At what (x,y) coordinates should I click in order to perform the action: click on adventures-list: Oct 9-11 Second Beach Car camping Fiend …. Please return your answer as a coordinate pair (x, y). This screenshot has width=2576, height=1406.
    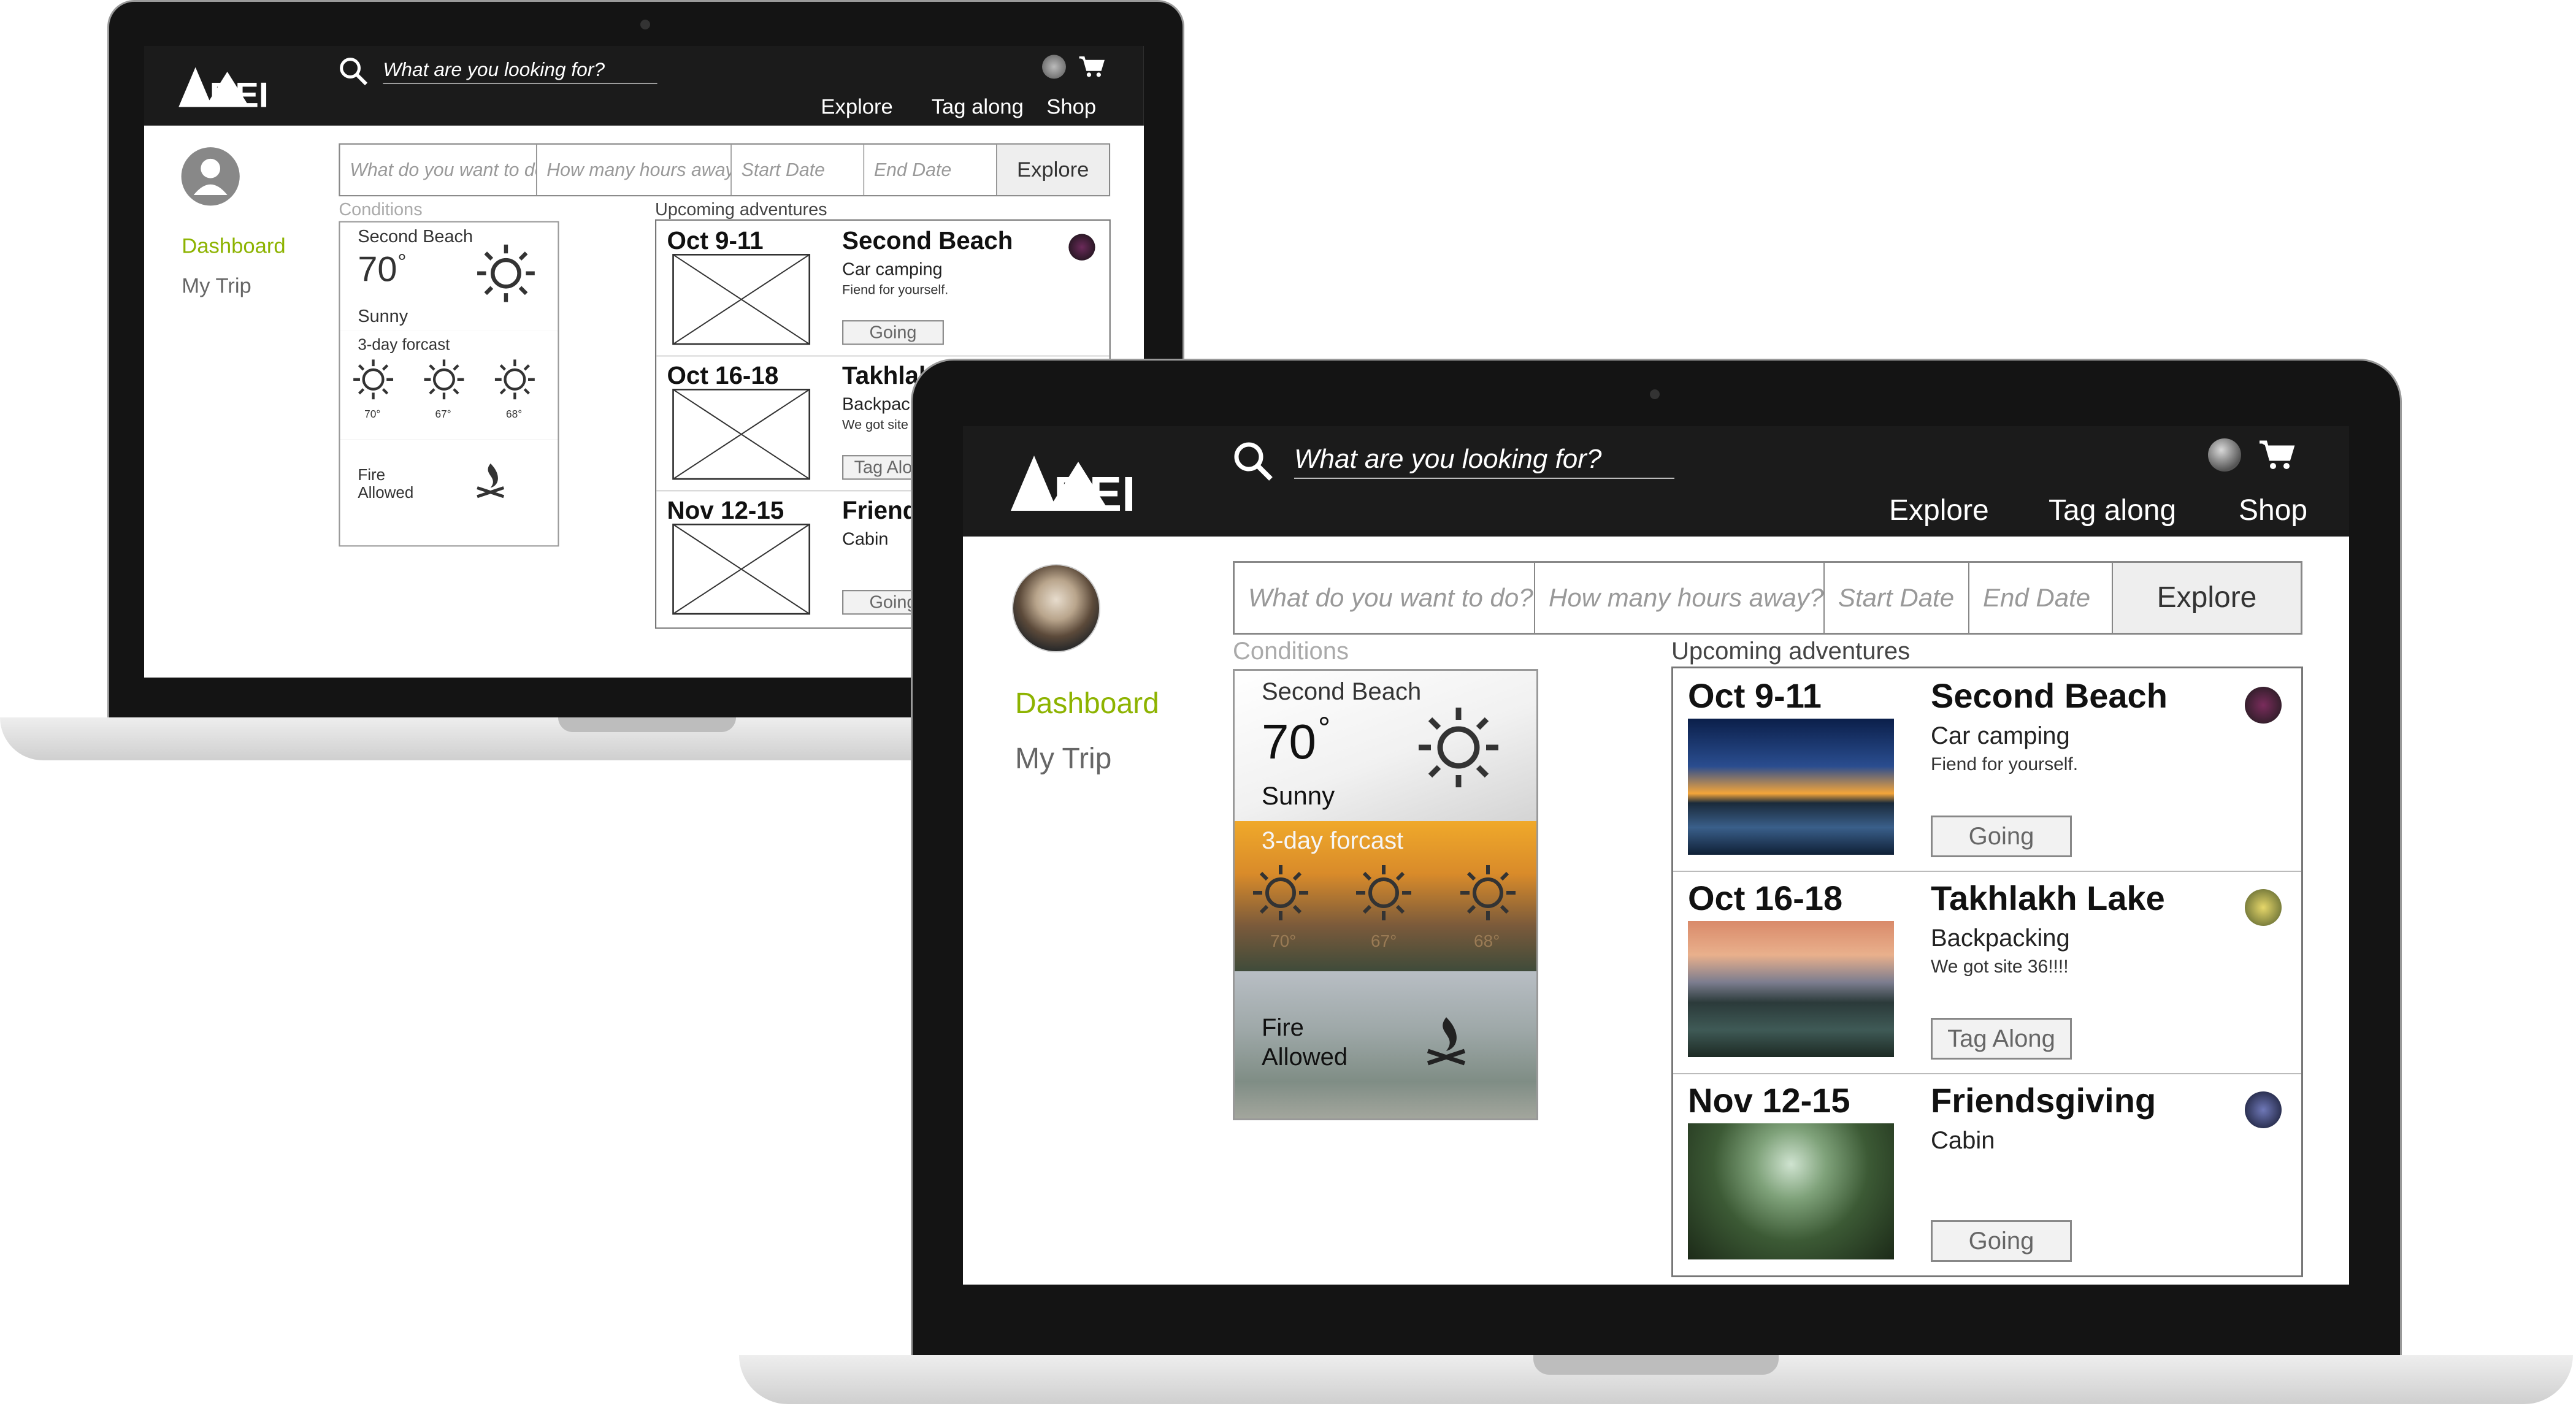
    Looking at the image, I should click on (1987, 972).